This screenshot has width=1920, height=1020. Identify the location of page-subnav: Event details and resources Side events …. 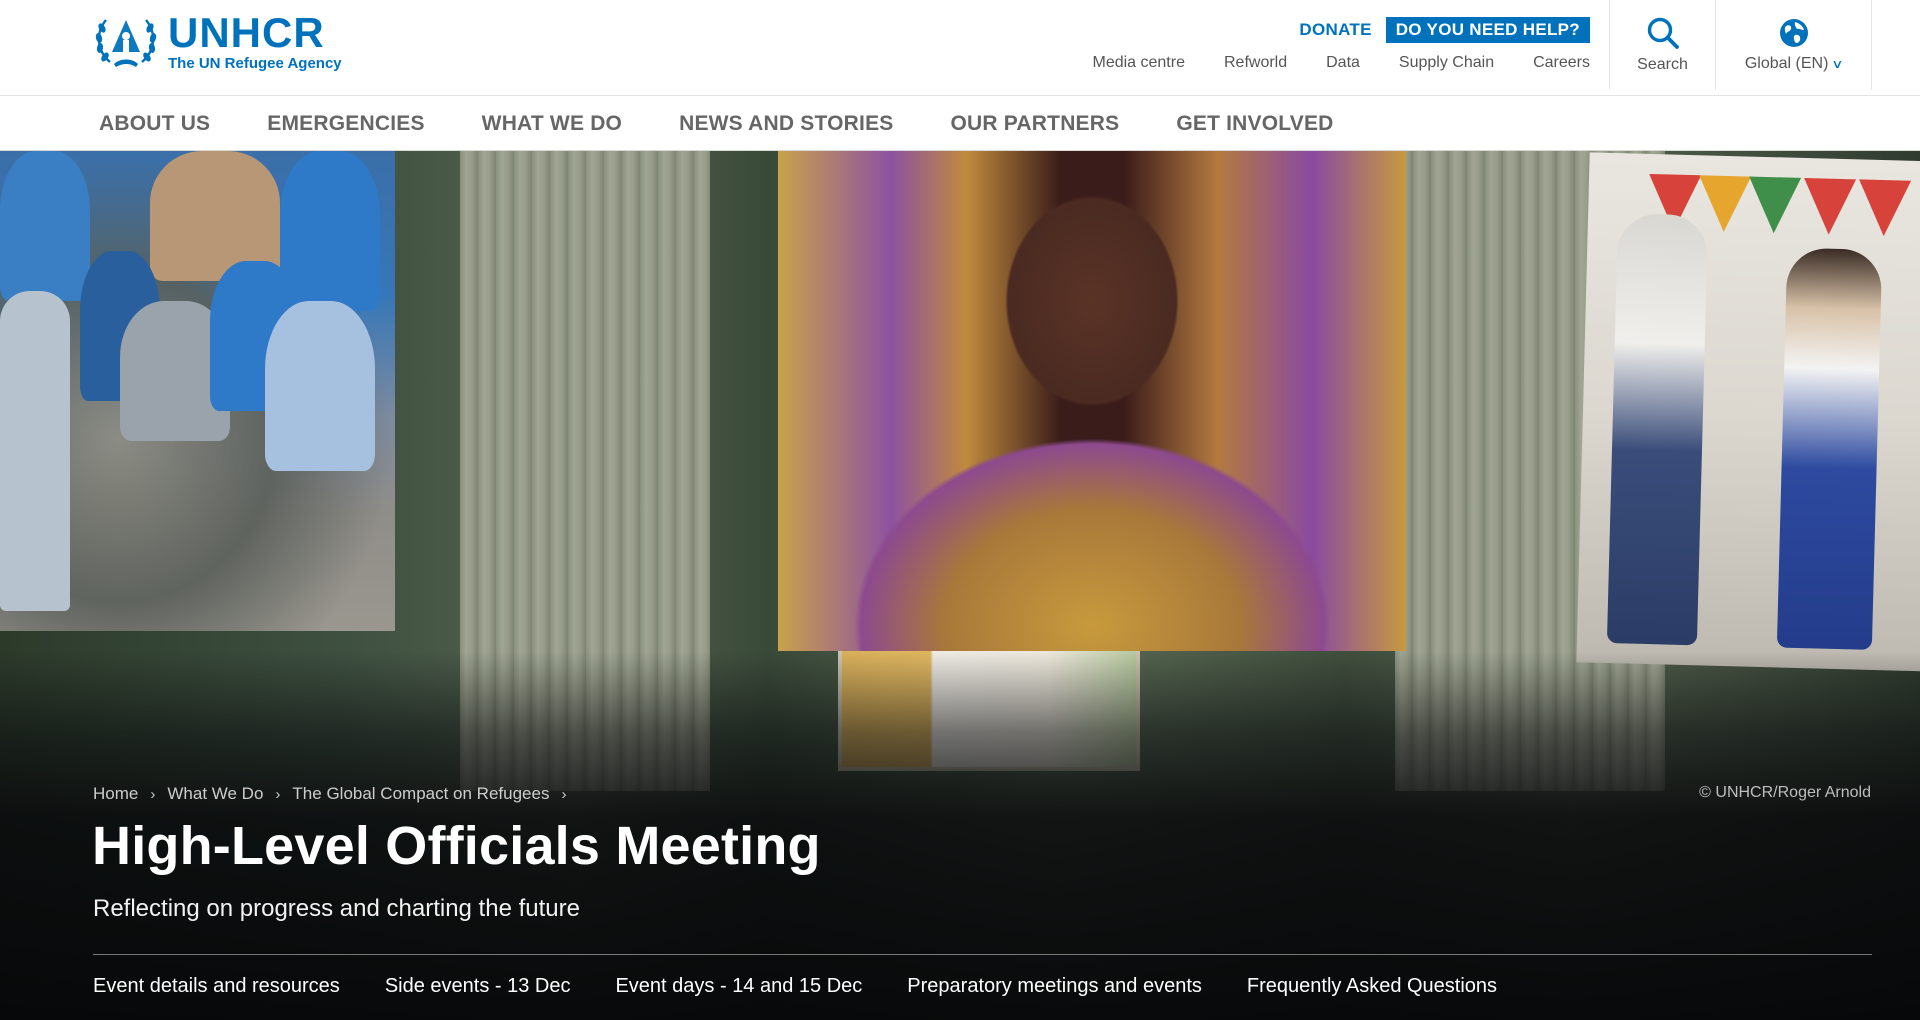
(795, 986).